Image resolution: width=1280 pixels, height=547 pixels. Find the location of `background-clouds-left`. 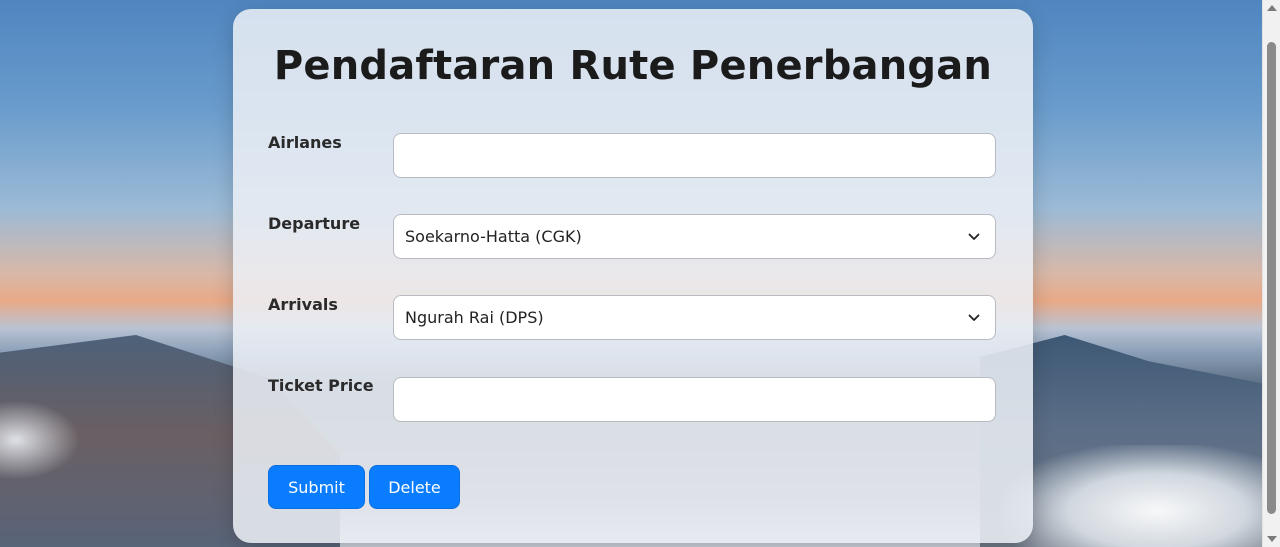

background-clouds-left is located at coordinates (40, 440).